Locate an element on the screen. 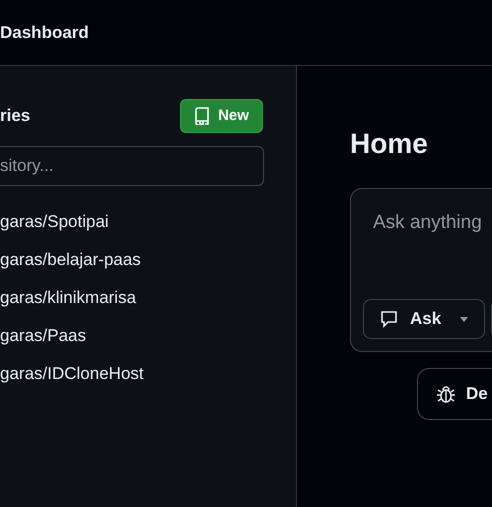 Image resolution: width=492 pixels, height=507 pixels. bug-icon is located at coordinates (446, 394).